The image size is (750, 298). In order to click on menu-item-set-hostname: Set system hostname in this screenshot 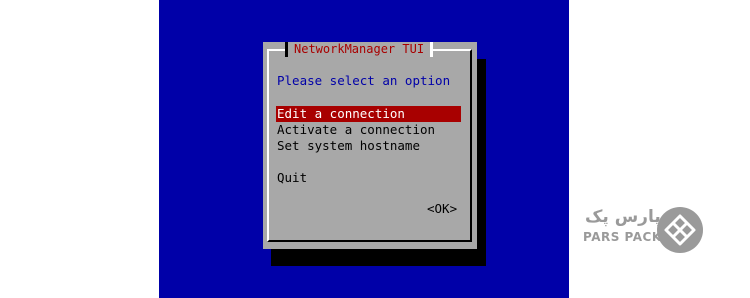, I will do `click(368, 146)`.